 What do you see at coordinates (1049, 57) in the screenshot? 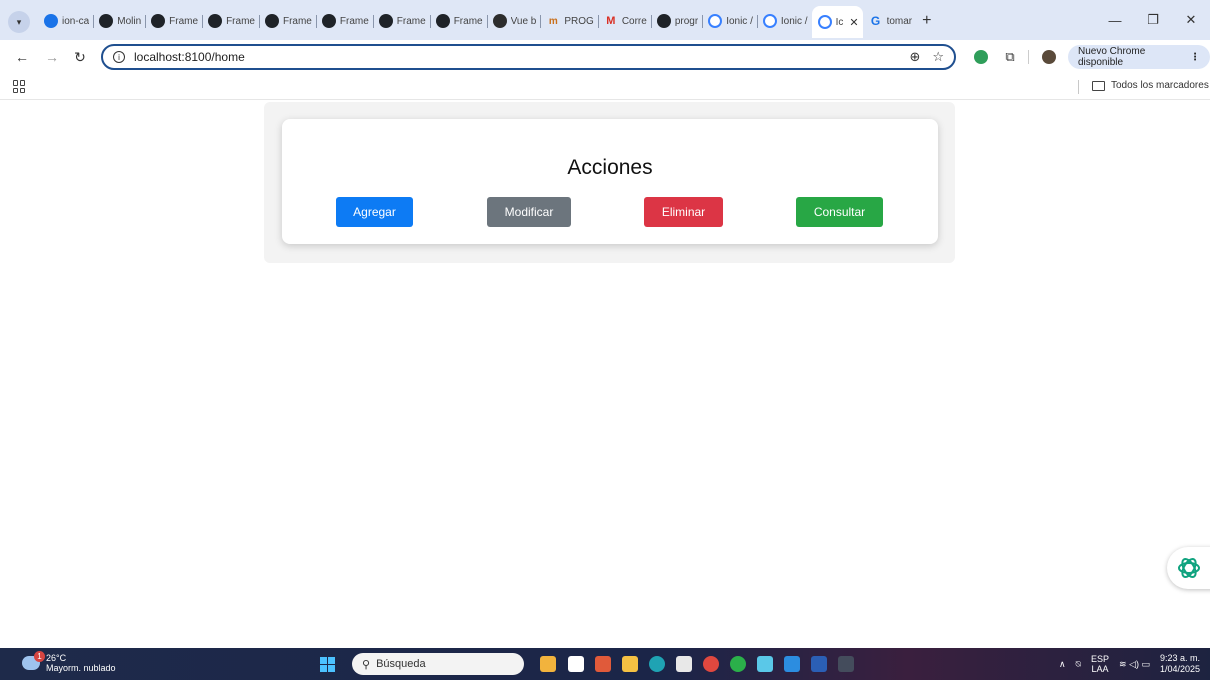
I see `profile-avatar` at bounding box center [1049, 57].